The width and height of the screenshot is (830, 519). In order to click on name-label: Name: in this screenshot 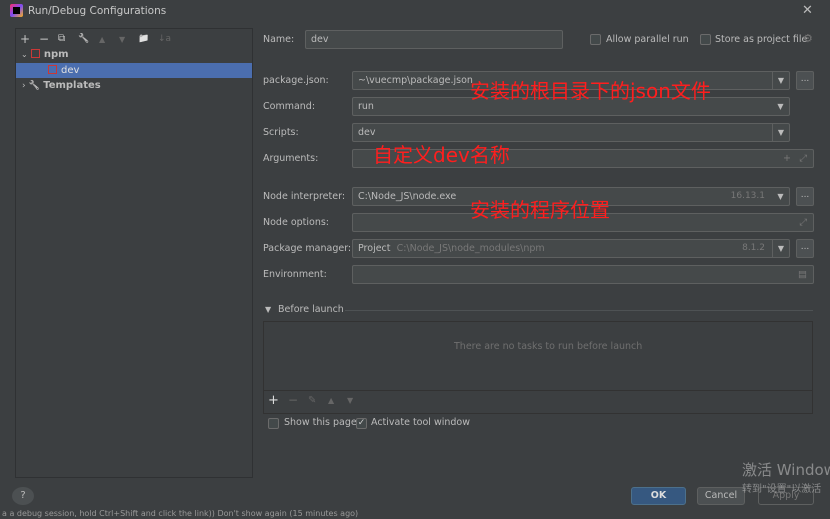, I will do `click(279, 39)`.